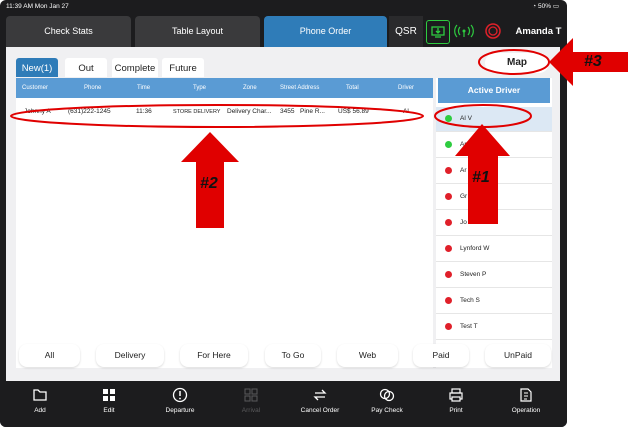 The image size is (642, 435). What do you see at coordinates (538, 31) in the screenshot?
I see `user-name: Amanda T` at bounding box center [538, 31].